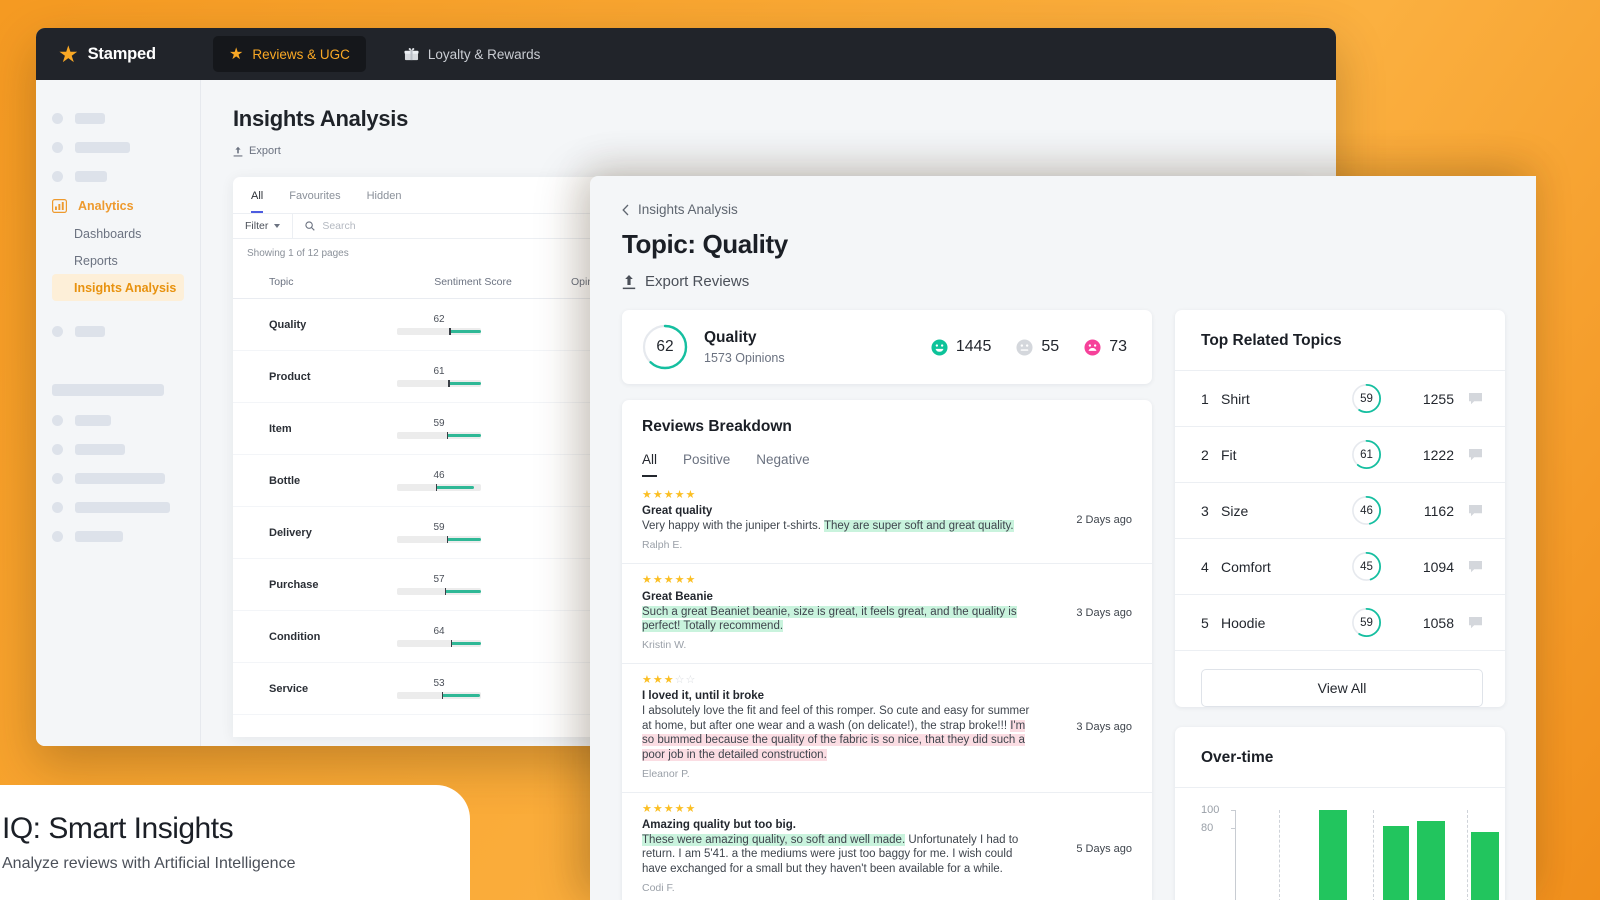 The height and width of the screenshot is (900, 1600). What do you see at coordinates (1366, 566) in the screenshot?
I see `related-topic-score: 45` at bounding box center [1366, 566].